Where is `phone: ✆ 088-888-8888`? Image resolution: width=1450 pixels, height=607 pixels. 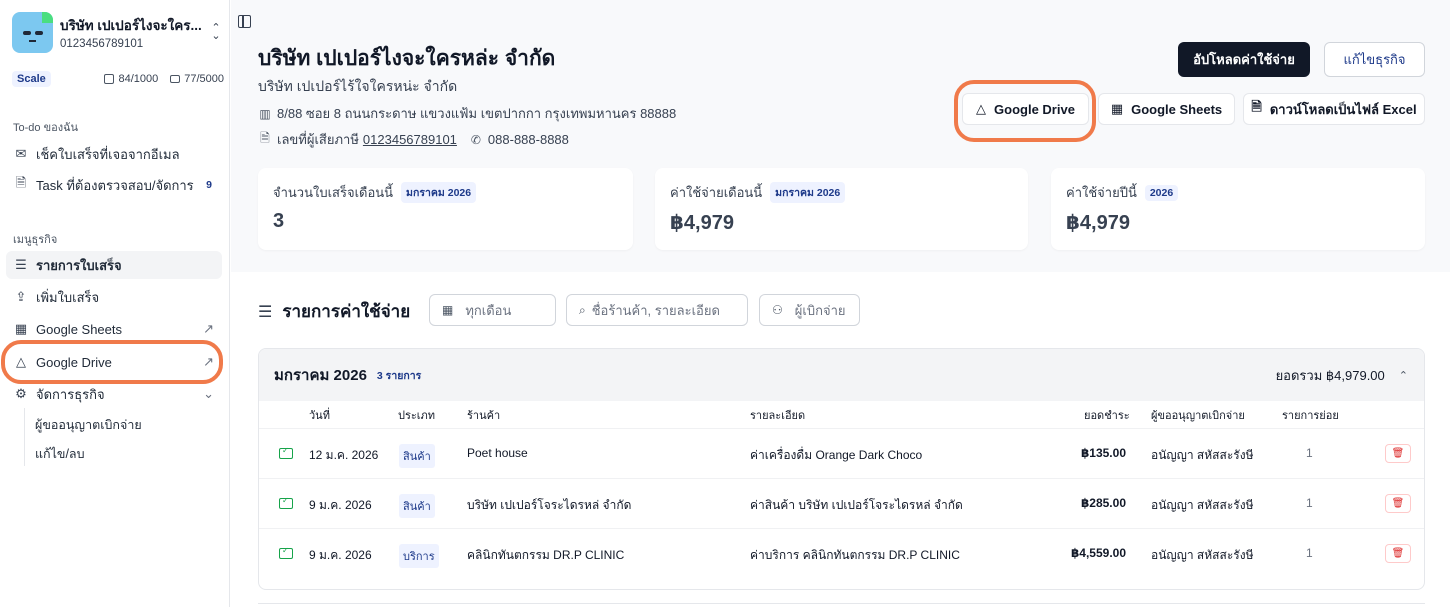
phone: ✆ 088-888-8888 is located at coordinates (519, 139).